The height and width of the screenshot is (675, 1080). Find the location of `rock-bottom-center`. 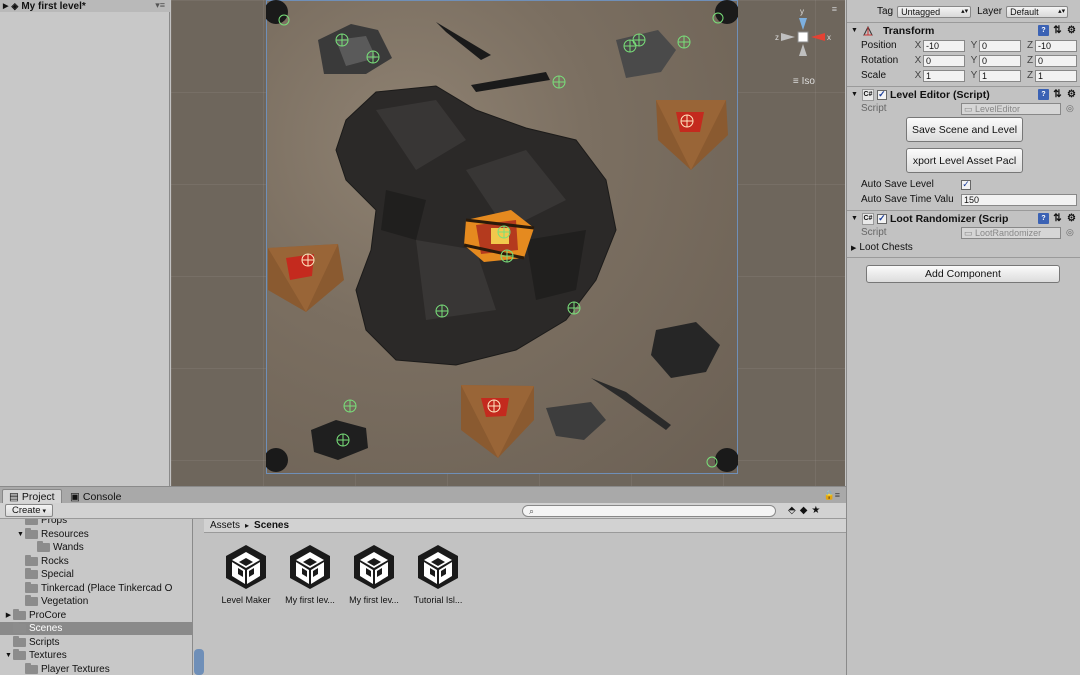

rock-bottom-center is located at coordinates (576, 421).